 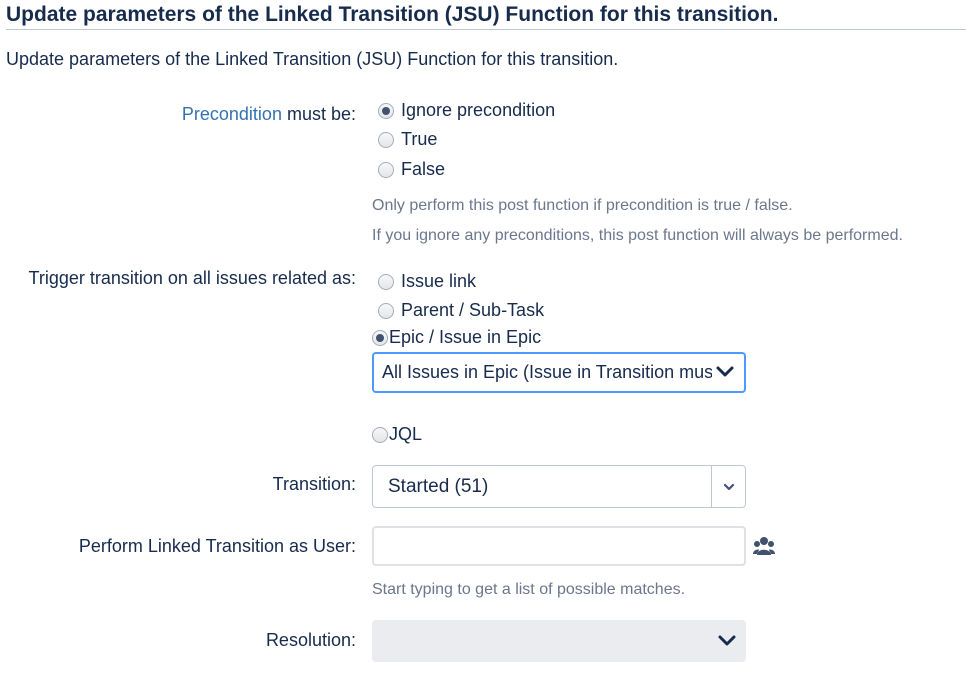 What do you see at coordinates (465, 337) in the screenshot?
I see `radio-label: Epic / Issue in Epic` at bounding box center [465, 337].